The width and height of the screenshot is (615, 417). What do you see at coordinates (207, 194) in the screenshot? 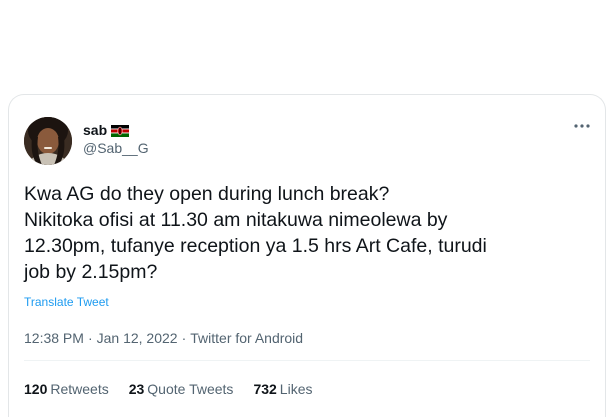
I see `tweet-text-line: Kwa AG do they open during lunch break?` at bounding box center [207, 194].